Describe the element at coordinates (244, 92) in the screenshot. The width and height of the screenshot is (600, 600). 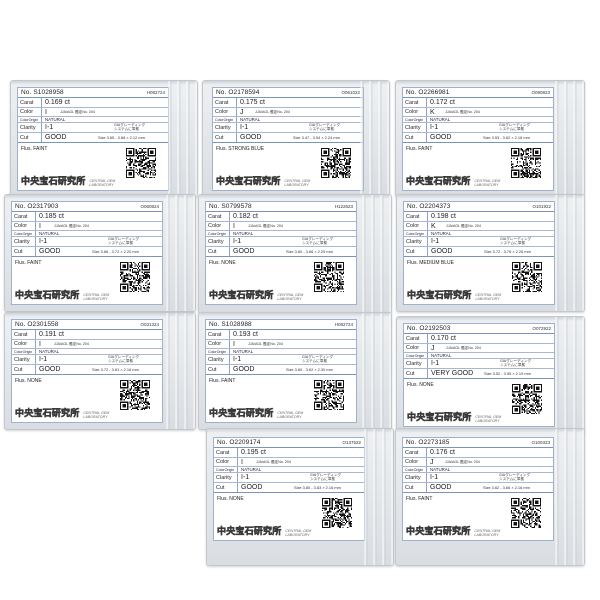
I see `number-value: O2178594` at that location.